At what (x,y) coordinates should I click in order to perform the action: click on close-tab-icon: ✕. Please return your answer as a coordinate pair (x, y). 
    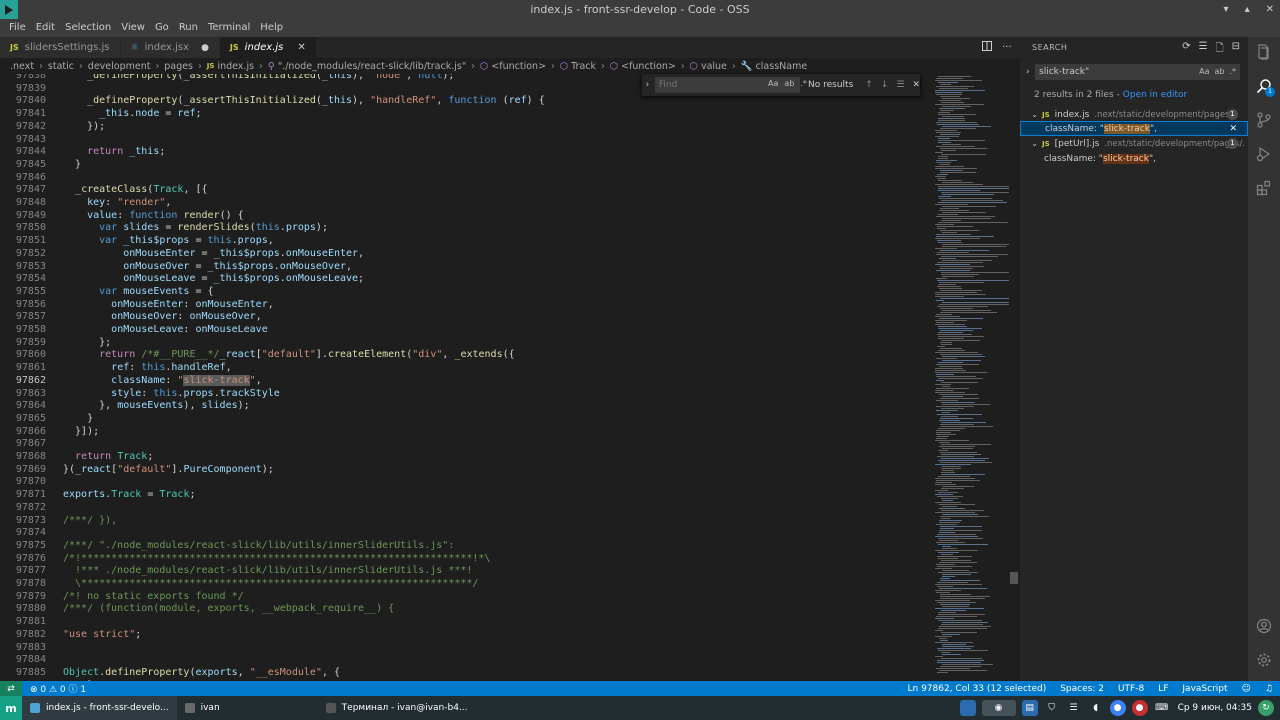
    Looking at the image, I should click on (301, 47).